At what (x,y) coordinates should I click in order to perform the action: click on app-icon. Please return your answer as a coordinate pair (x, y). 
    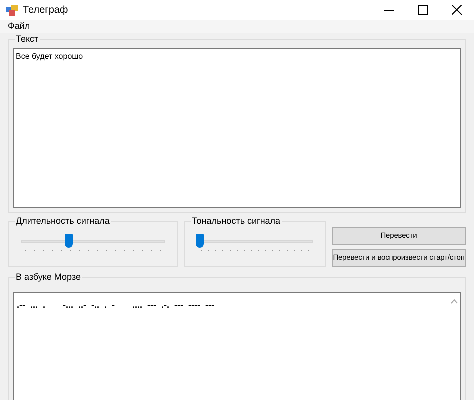
    Looking at the image, I should click on (12, 10).